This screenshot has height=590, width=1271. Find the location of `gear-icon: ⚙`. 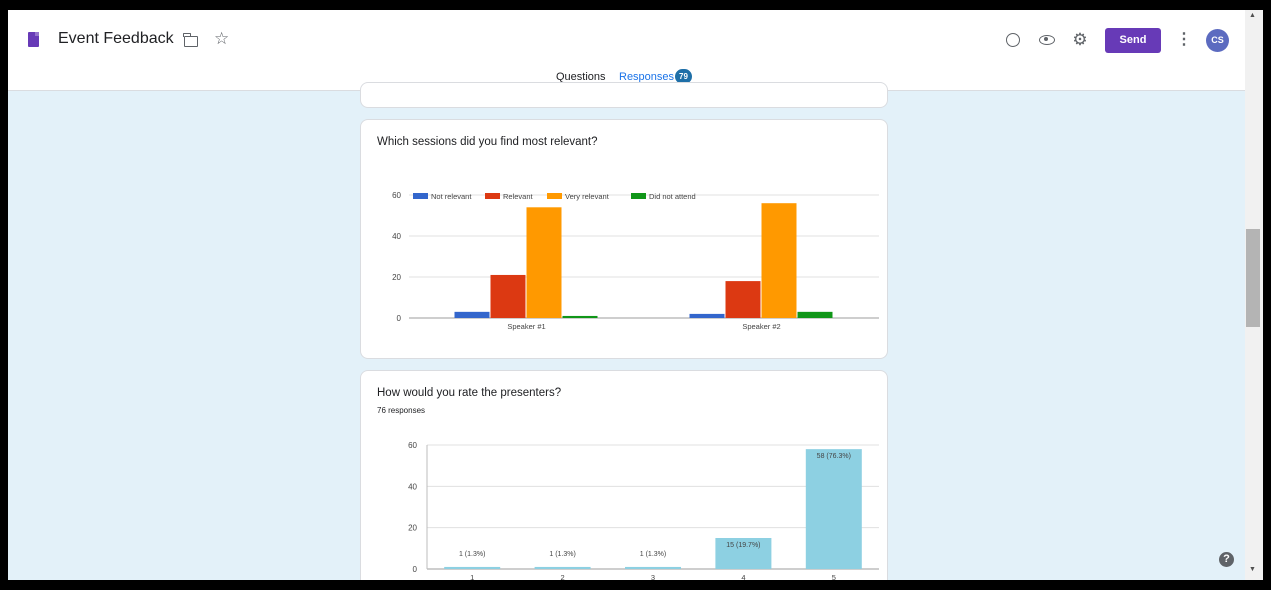

gear-icon: ⚙ is located at coordinates (1080, 40).